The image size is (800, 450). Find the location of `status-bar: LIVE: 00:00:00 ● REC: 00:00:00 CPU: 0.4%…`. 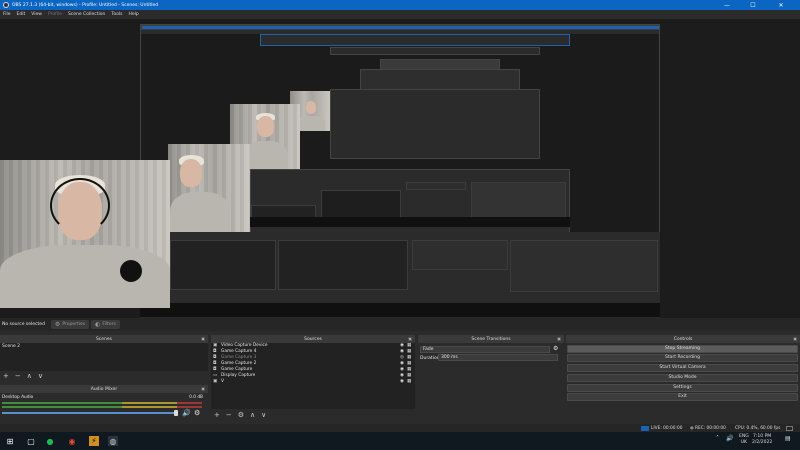

status-bar: LIVE: 00:00:00 ● REC: 00:00:00 CPU: 0.4%… is located at coordinates (400, 428).